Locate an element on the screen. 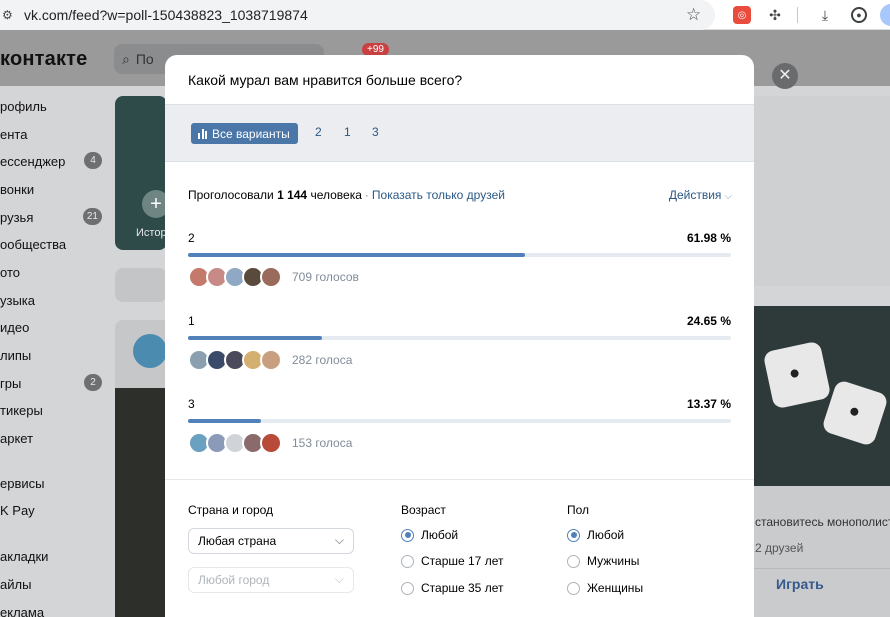 This screenshot has height=617, width=890. tab-option-2: 2 is located at coordinates (318, 132).